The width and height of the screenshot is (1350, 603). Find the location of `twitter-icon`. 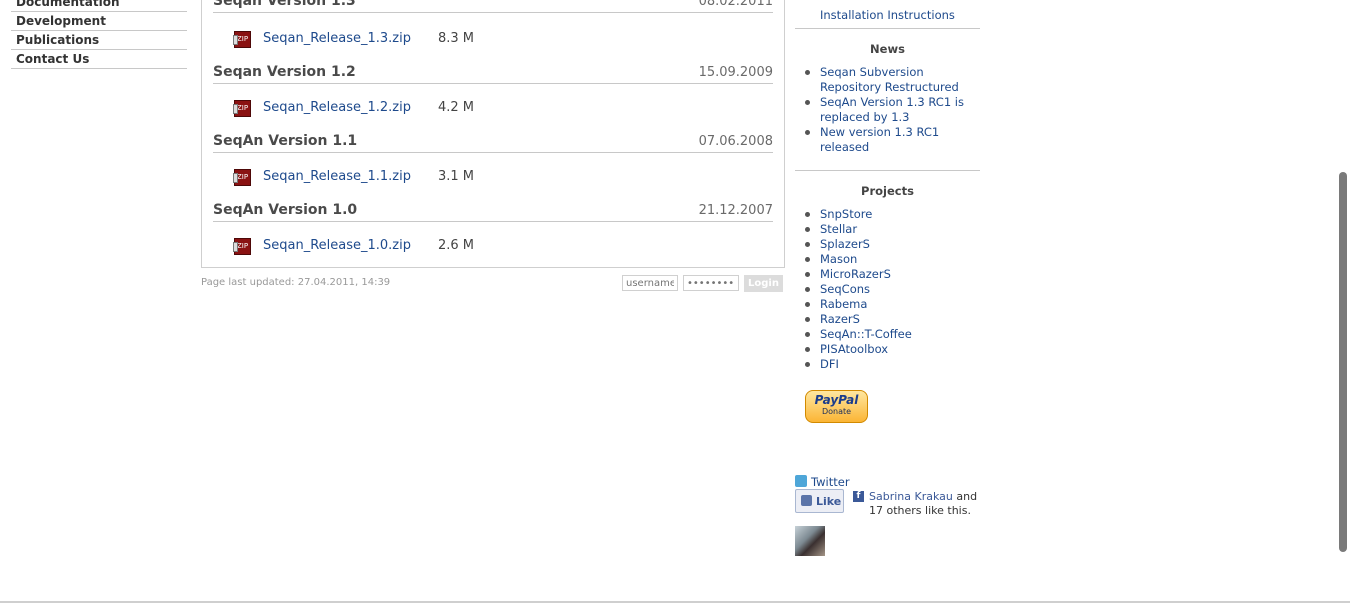

twitter-icon is located at coordinates (801, 481).